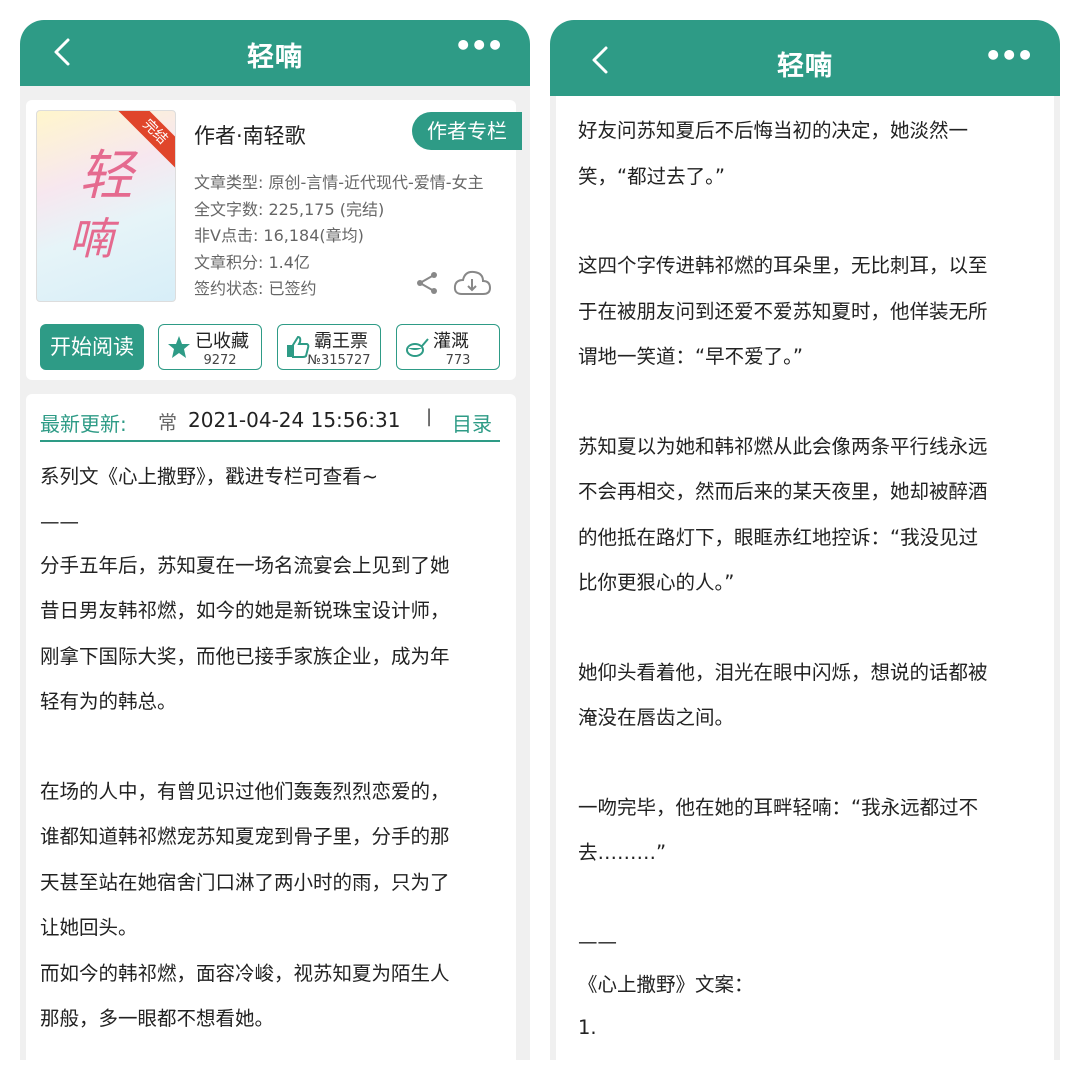 Image resolution: width=1080 pixels, height=1080 pixels. I want to click on synopsis-line: 而如今的韩祁燃，面容冷峻，视苏知夏为陌生人, so click(245, 973).